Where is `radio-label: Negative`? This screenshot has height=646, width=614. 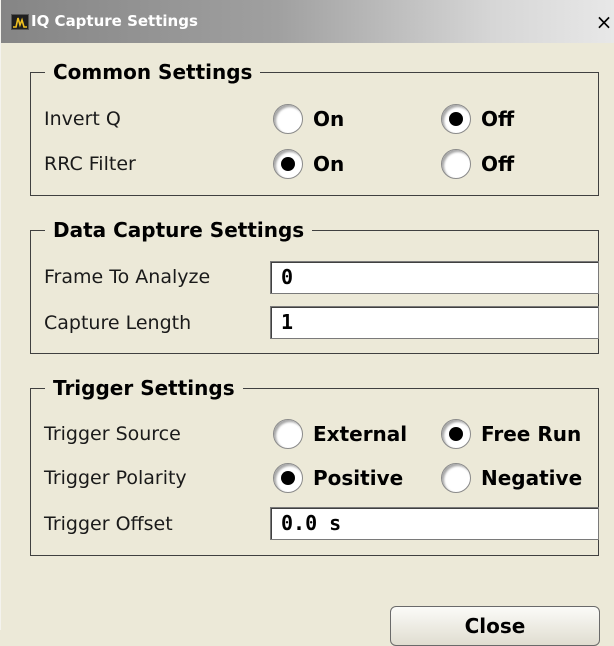
radio-label: Negative is located at coordinates (532, 478).